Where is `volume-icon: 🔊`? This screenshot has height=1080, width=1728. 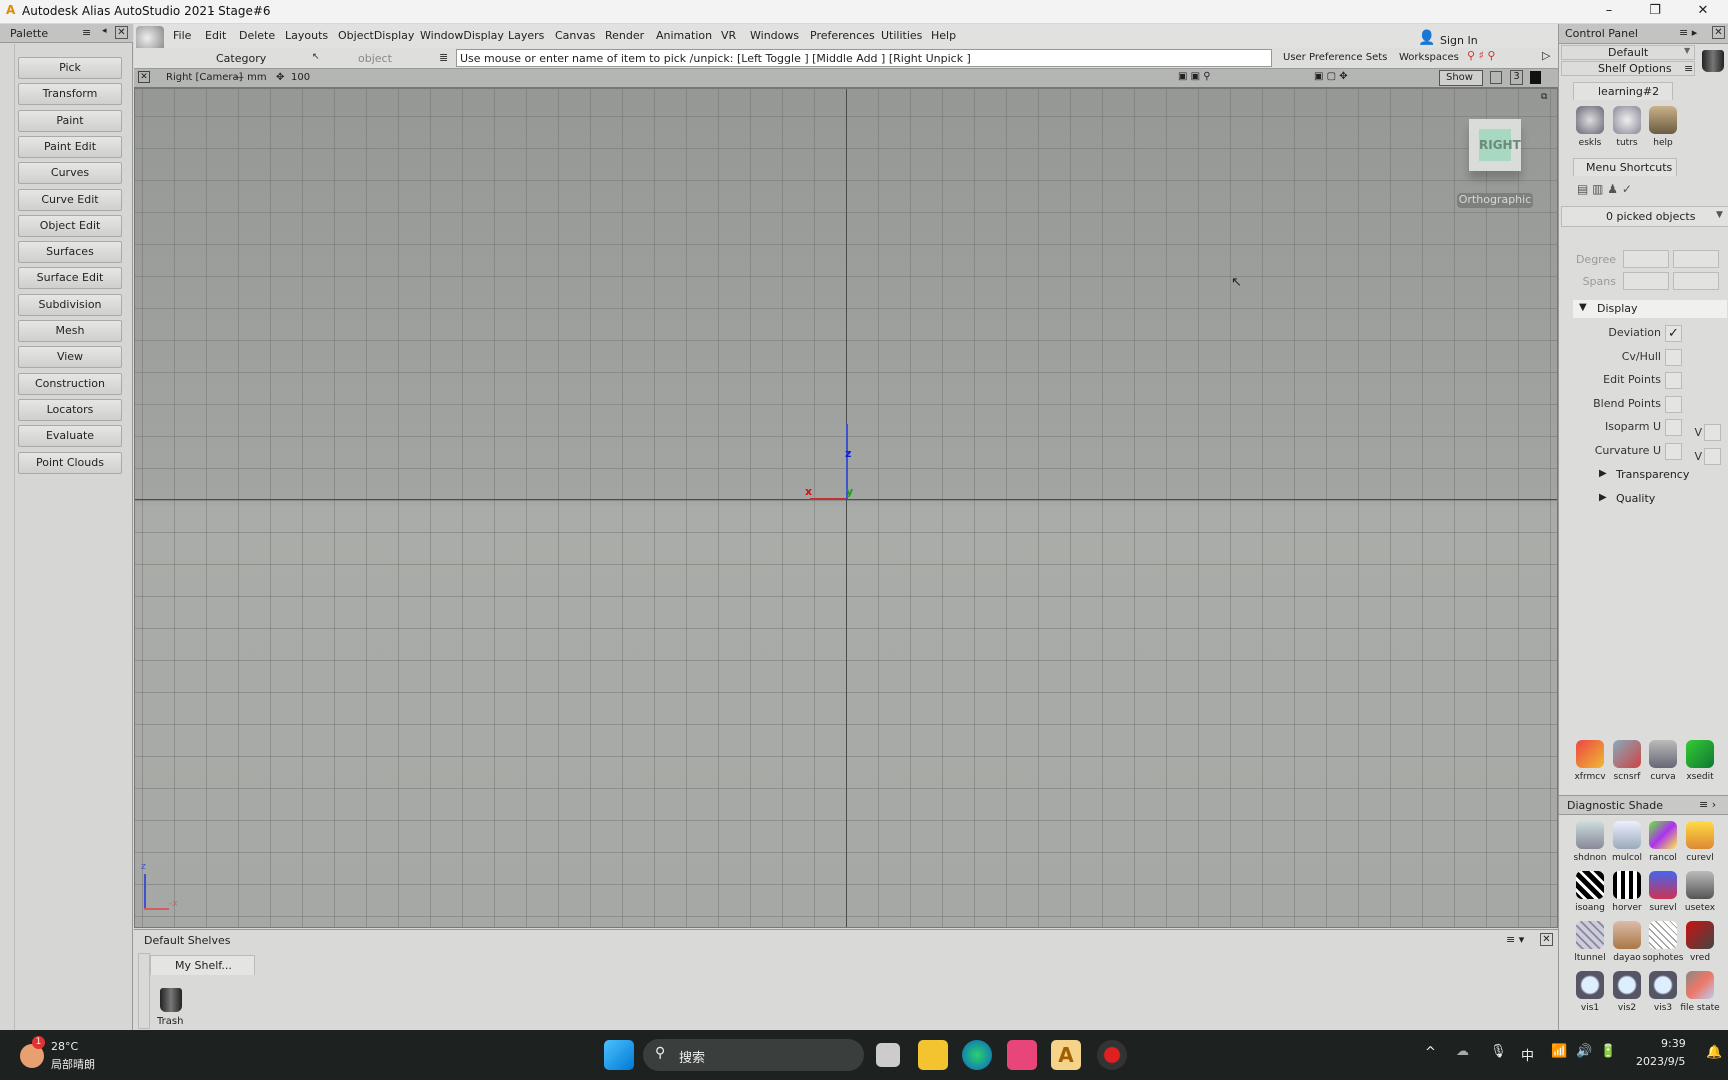 volume-icon: 🔊 is located at coordinates (1584, 1051).